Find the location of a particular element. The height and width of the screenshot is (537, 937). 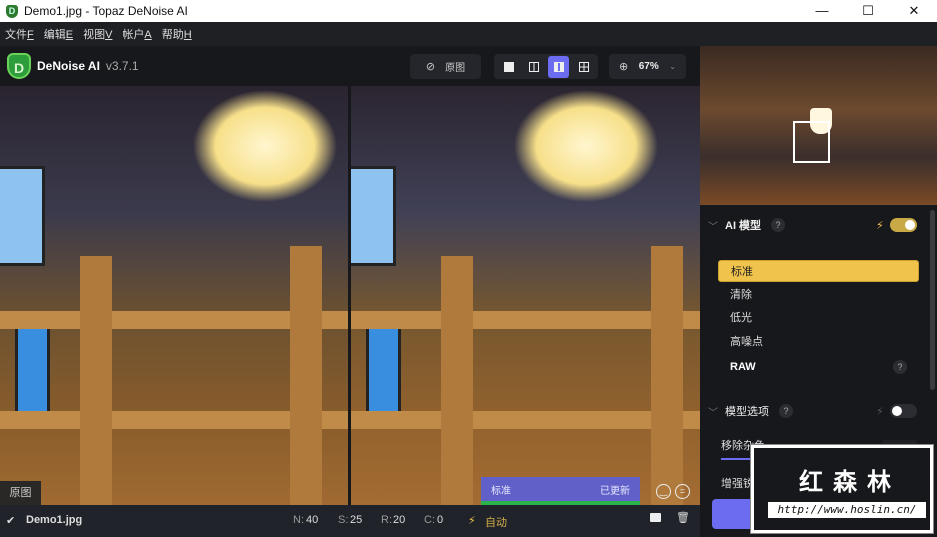

filename: Demo1.jpg is located at coordinates (54, 520).